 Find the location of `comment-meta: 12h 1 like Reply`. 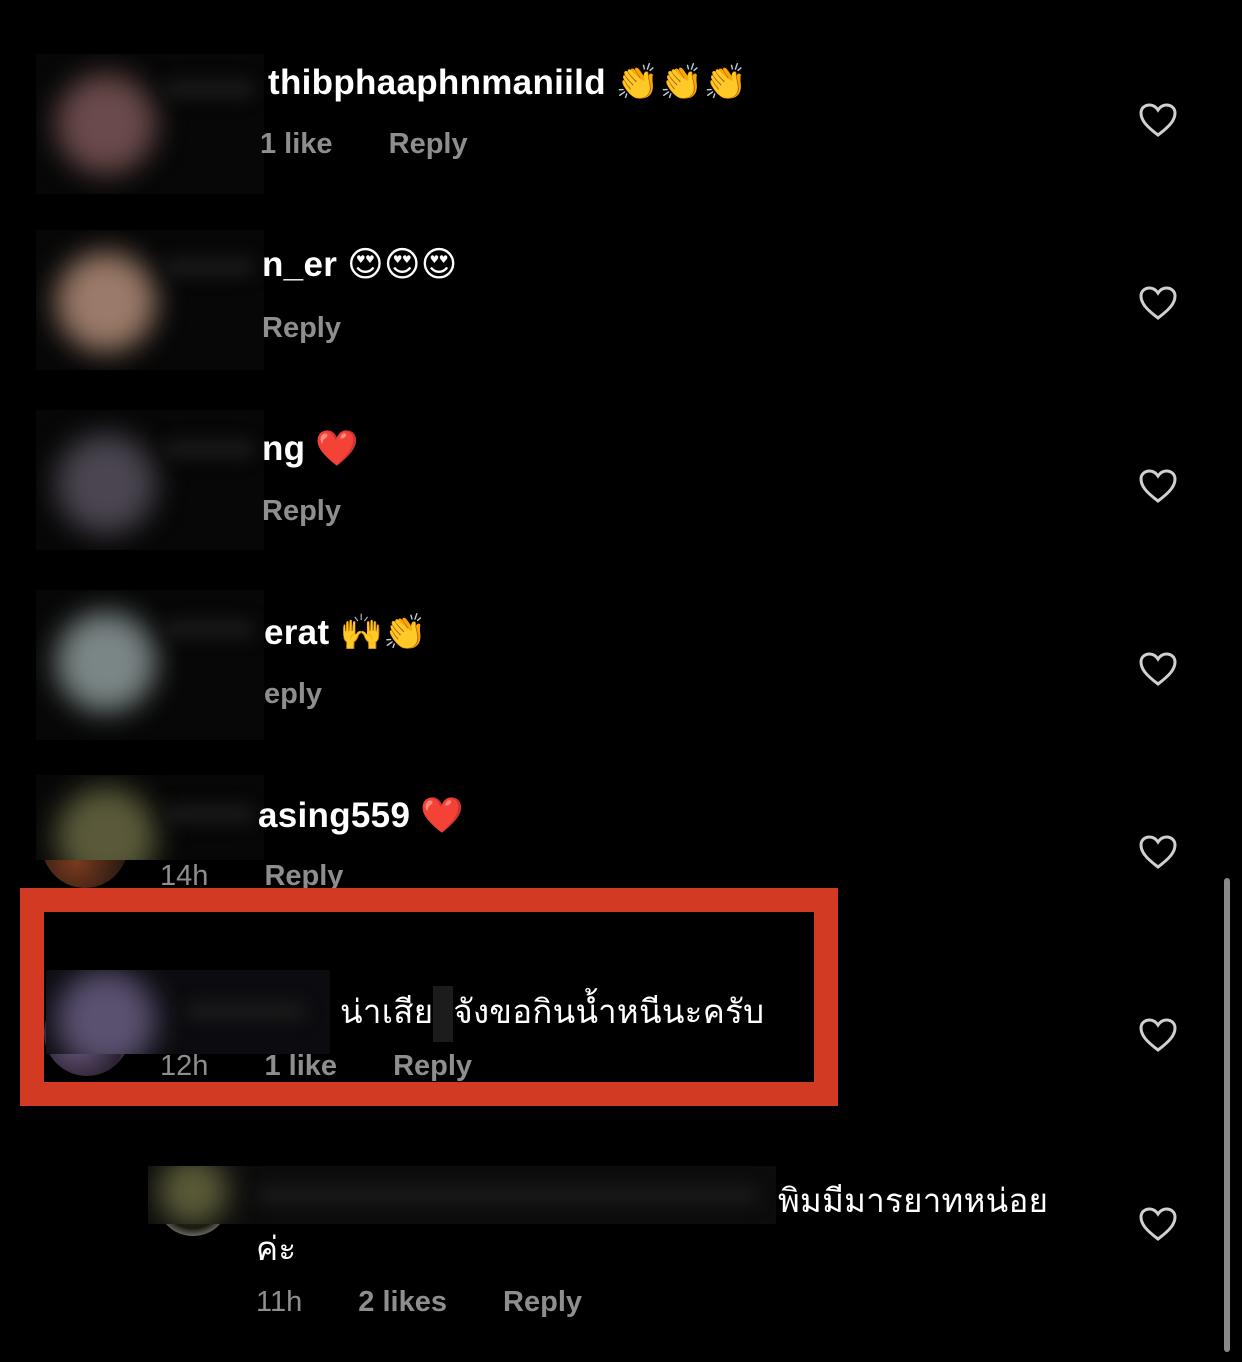

comment-meta: 12h 1 like Reply is located at coordinates (316, 1066).